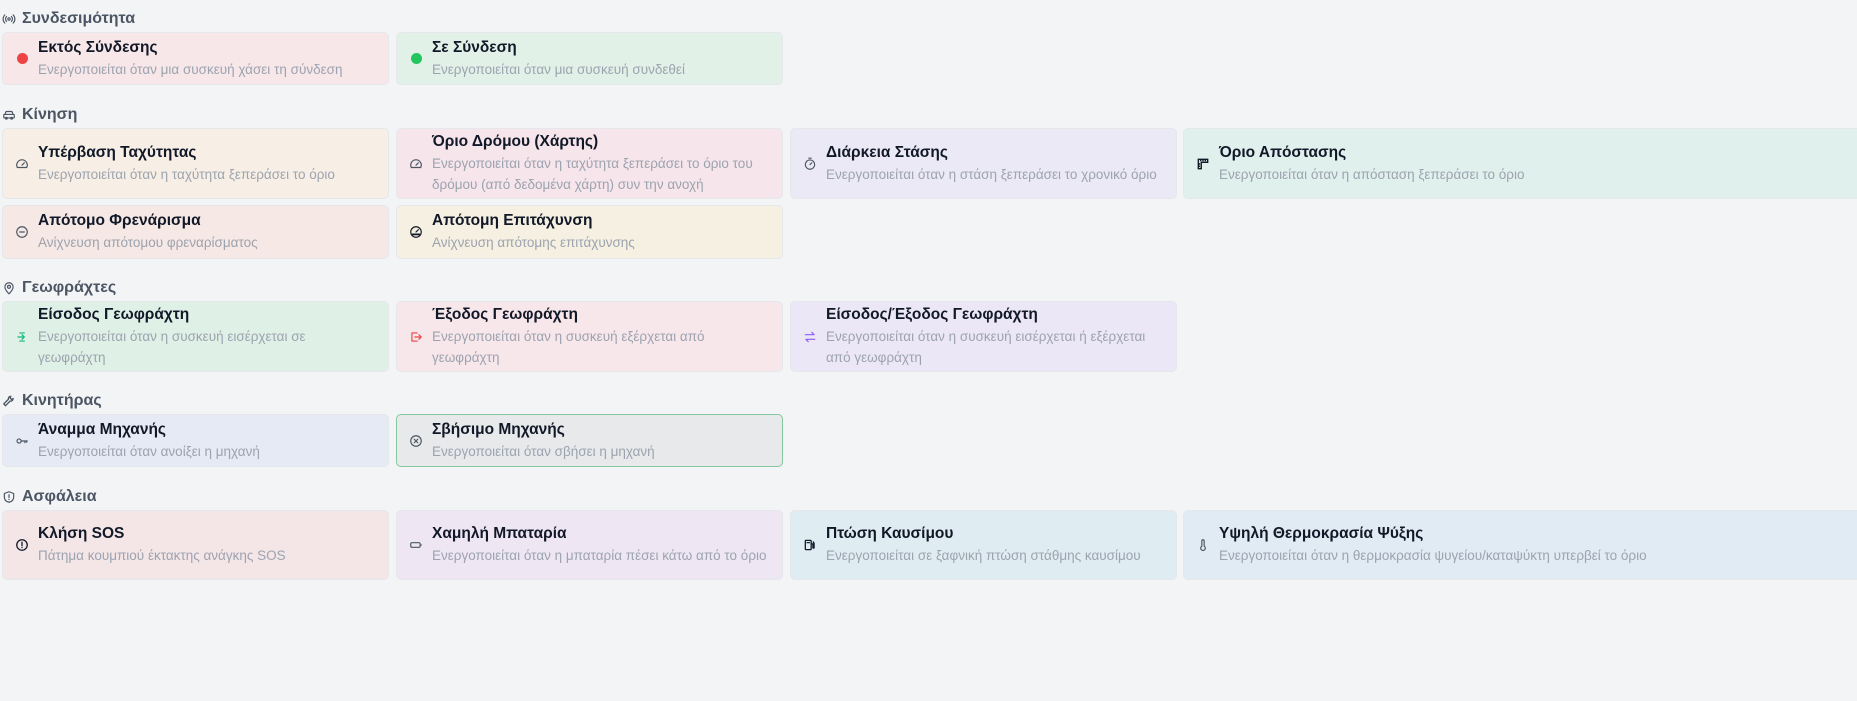 The width and height of the screenshot is (1857, 701). Describe the element at coordinates (9, 497) in the screenshot. I see `shield-icon` at that location.